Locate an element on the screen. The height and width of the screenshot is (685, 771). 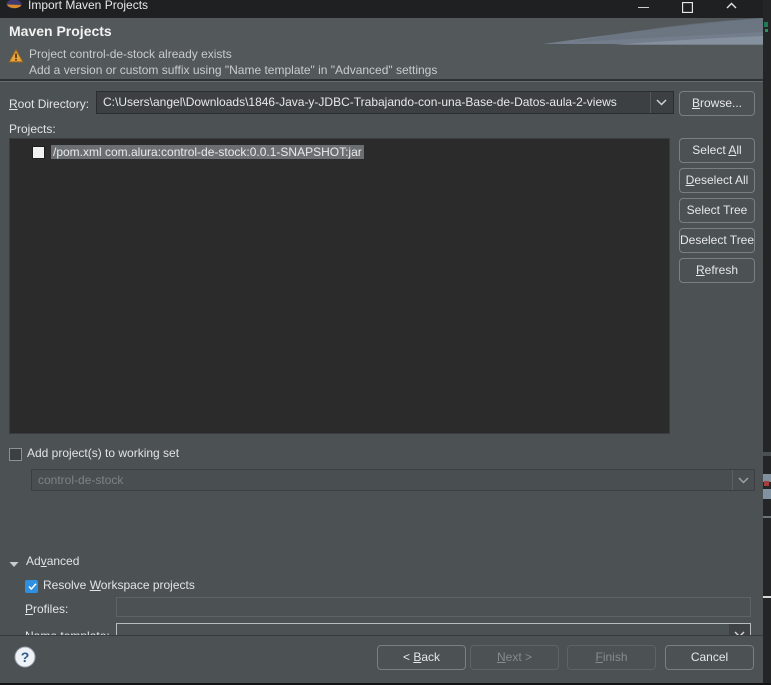
working-set-value: control-de-stock is located at coordinates (81, 480).